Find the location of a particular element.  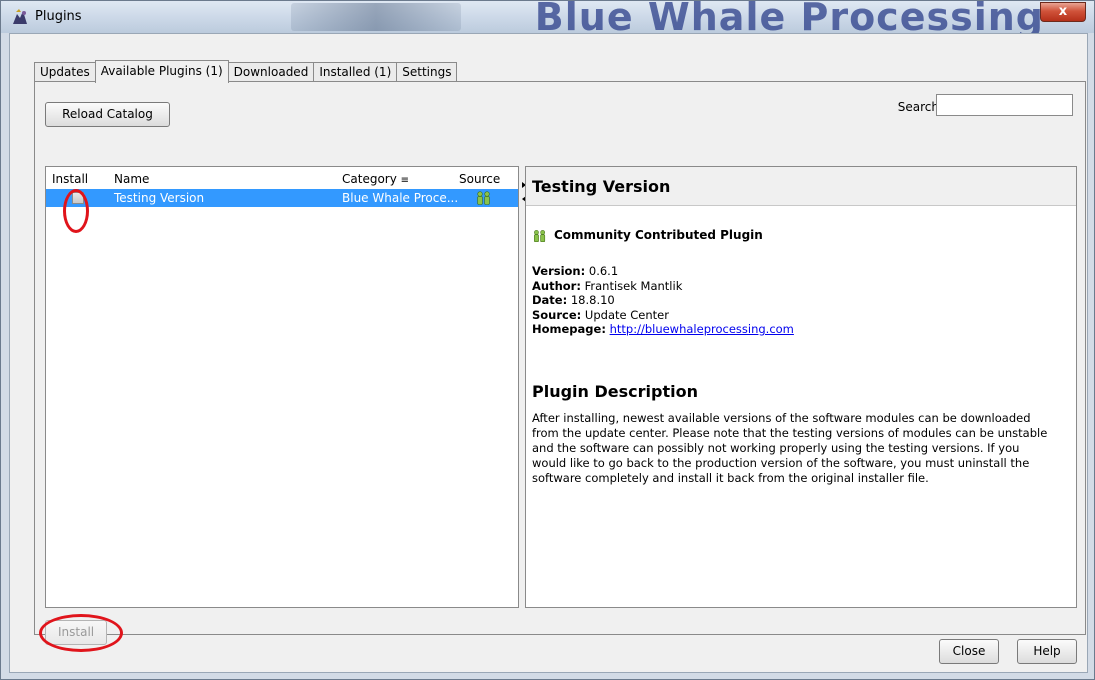

close-icon: x is located at coordinates (1063, 11).